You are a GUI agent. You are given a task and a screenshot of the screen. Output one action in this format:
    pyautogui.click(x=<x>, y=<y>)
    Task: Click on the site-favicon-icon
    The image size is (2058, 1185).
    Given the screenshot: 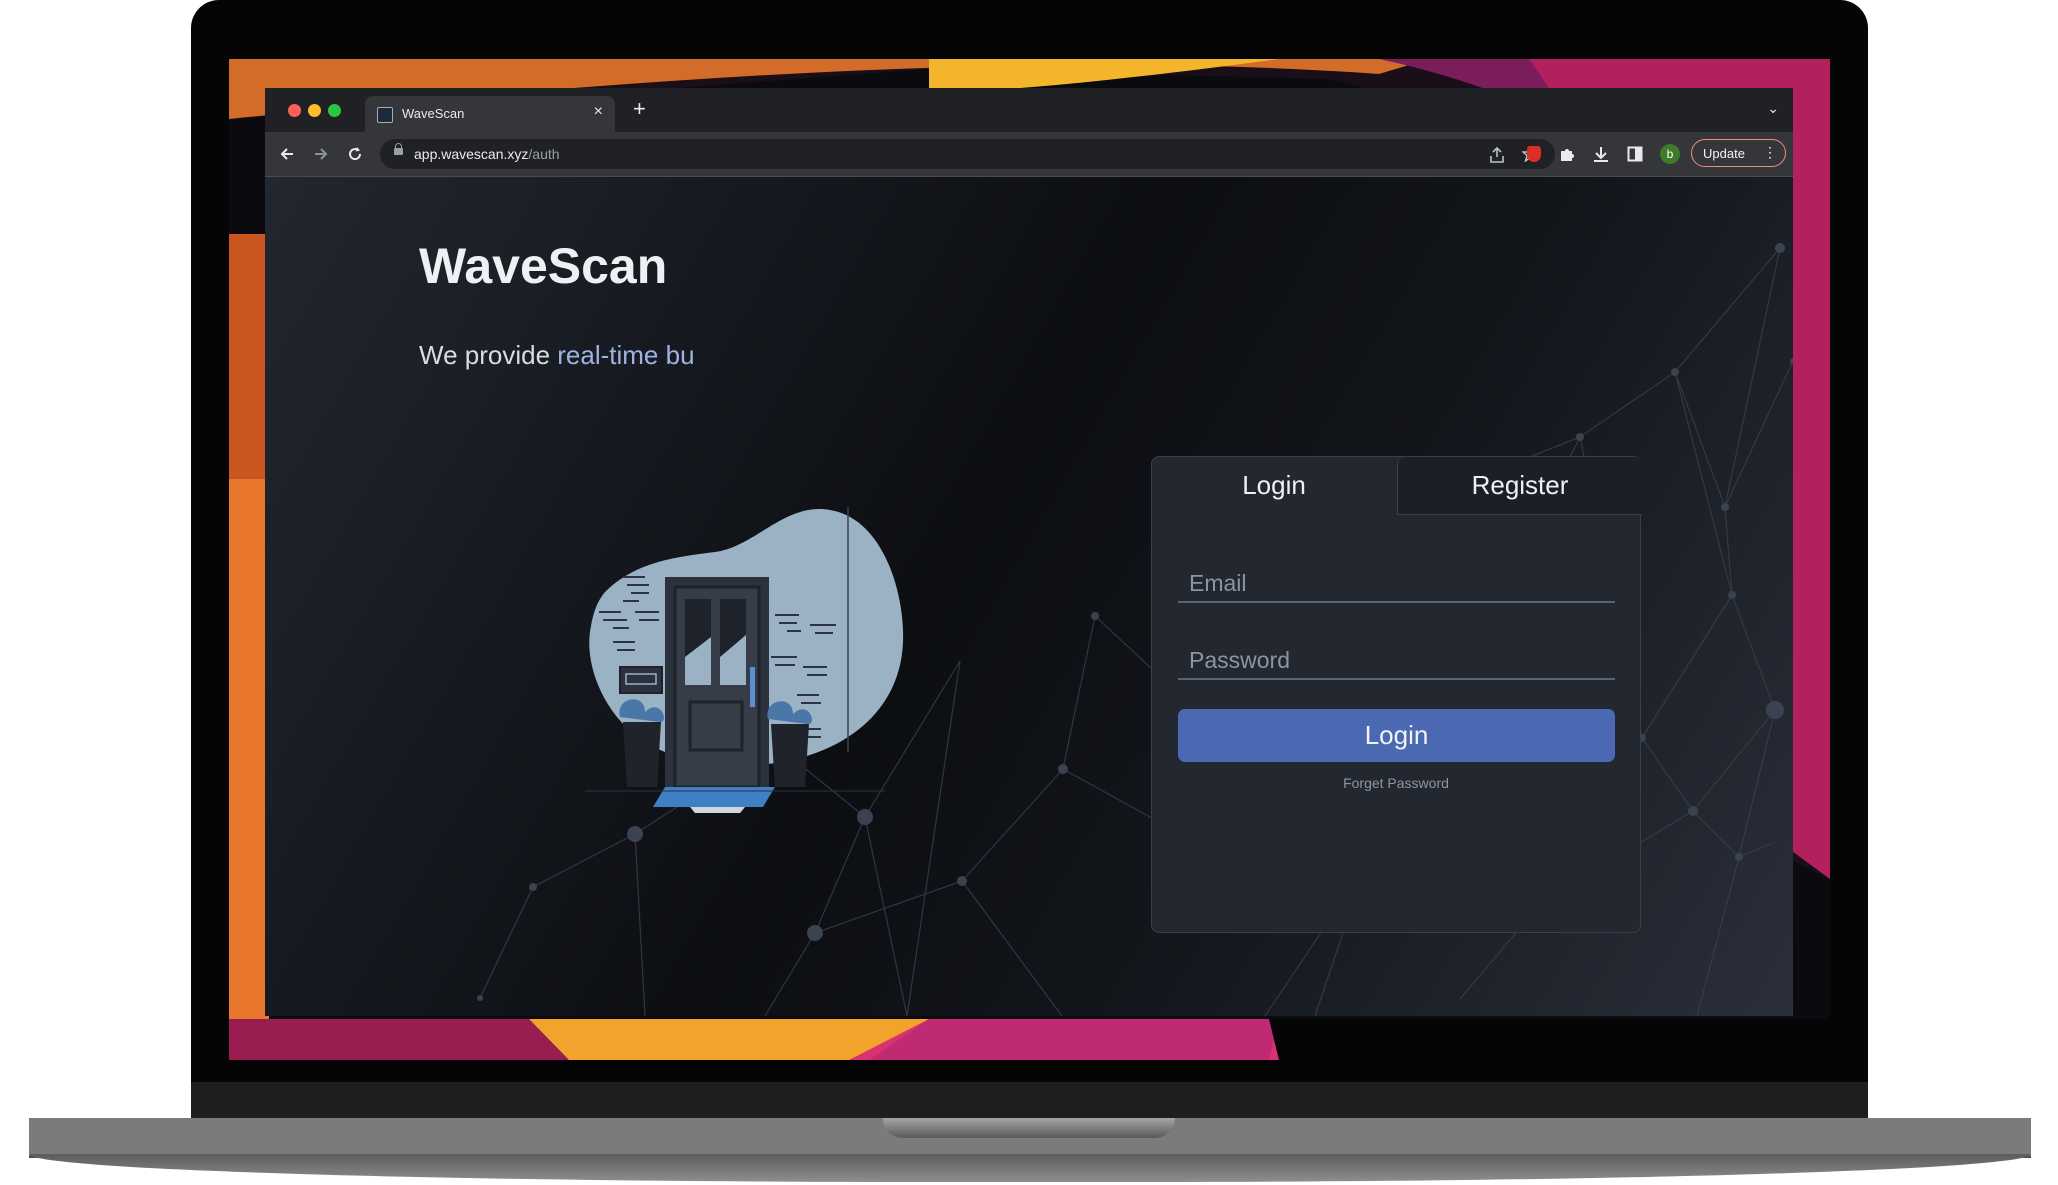 What is the action you would take?
    pyautogui.click(x=385, y=115)
    